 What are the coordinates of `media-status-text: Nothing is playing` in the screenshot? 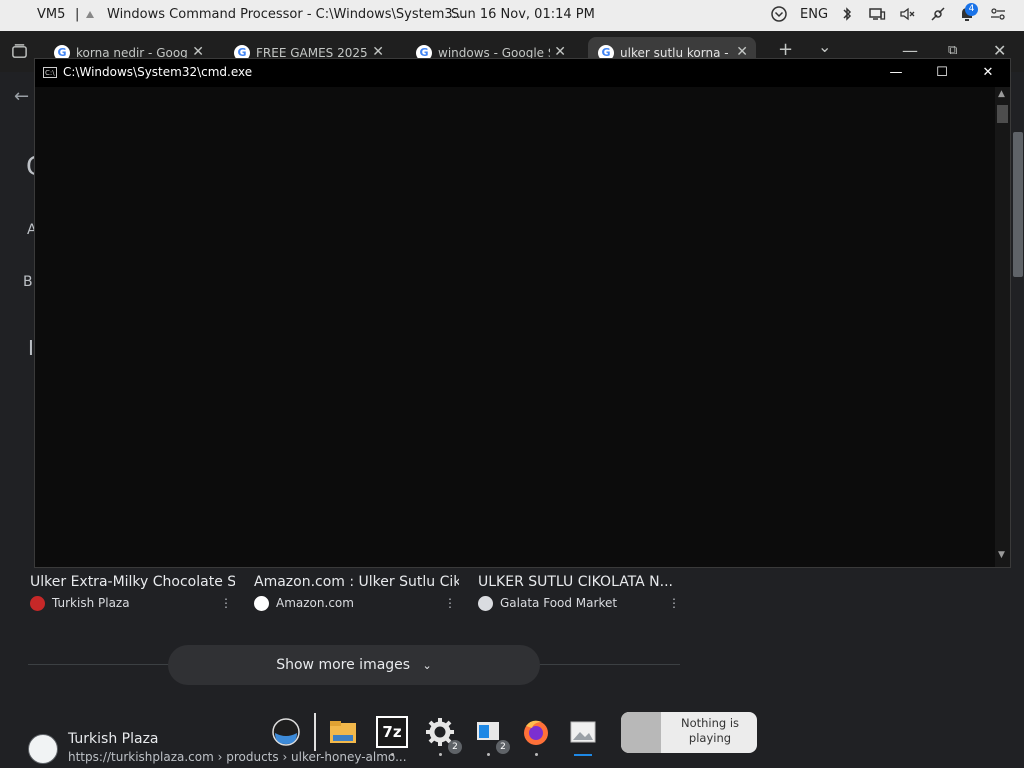 It's located at (710, 730).